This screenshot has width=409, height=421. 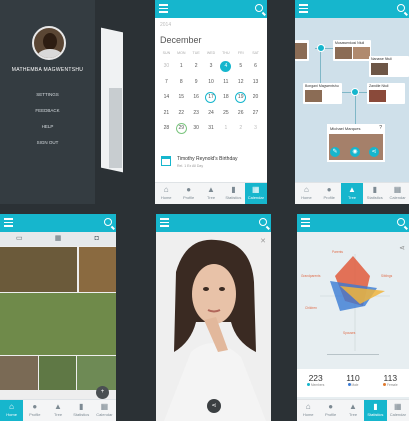 I want to click on grid-icon: ▦, so click(x=58, y=239).